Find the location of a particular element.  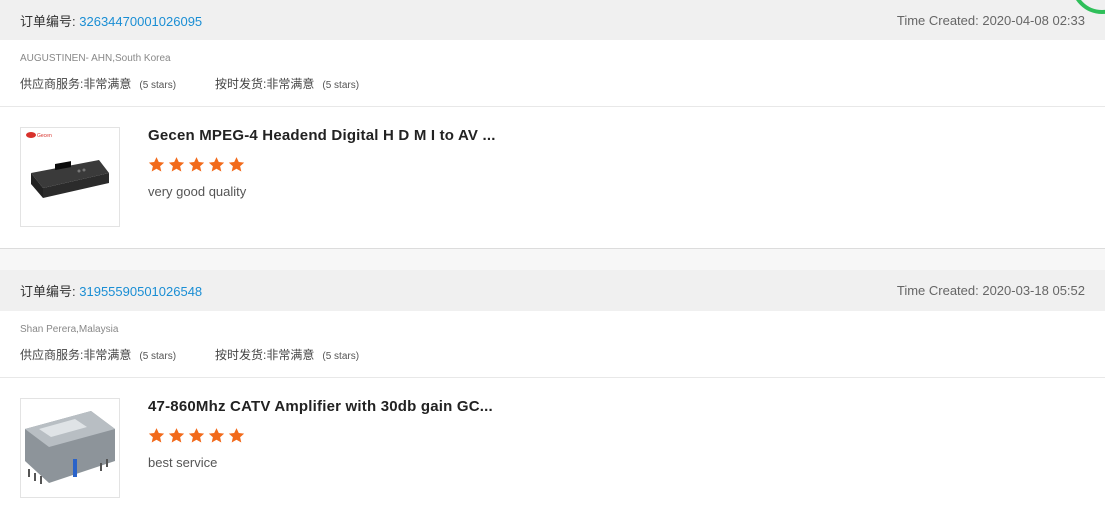

product-thumbnail: Gecen is located at coordinates (70, 177).